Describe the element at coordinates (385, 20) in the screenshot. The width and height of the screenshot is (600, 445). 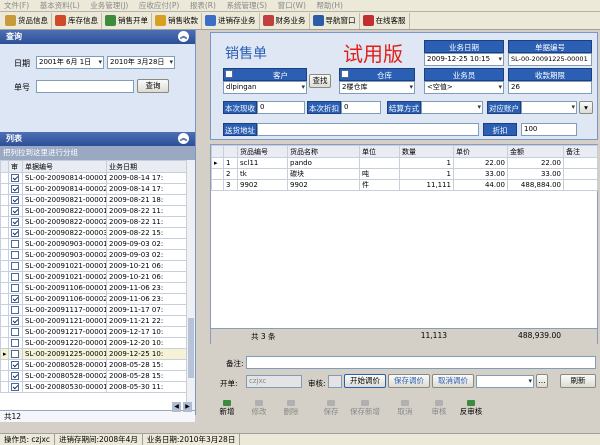
I see `toolbar-button: 在线客服` at that location.